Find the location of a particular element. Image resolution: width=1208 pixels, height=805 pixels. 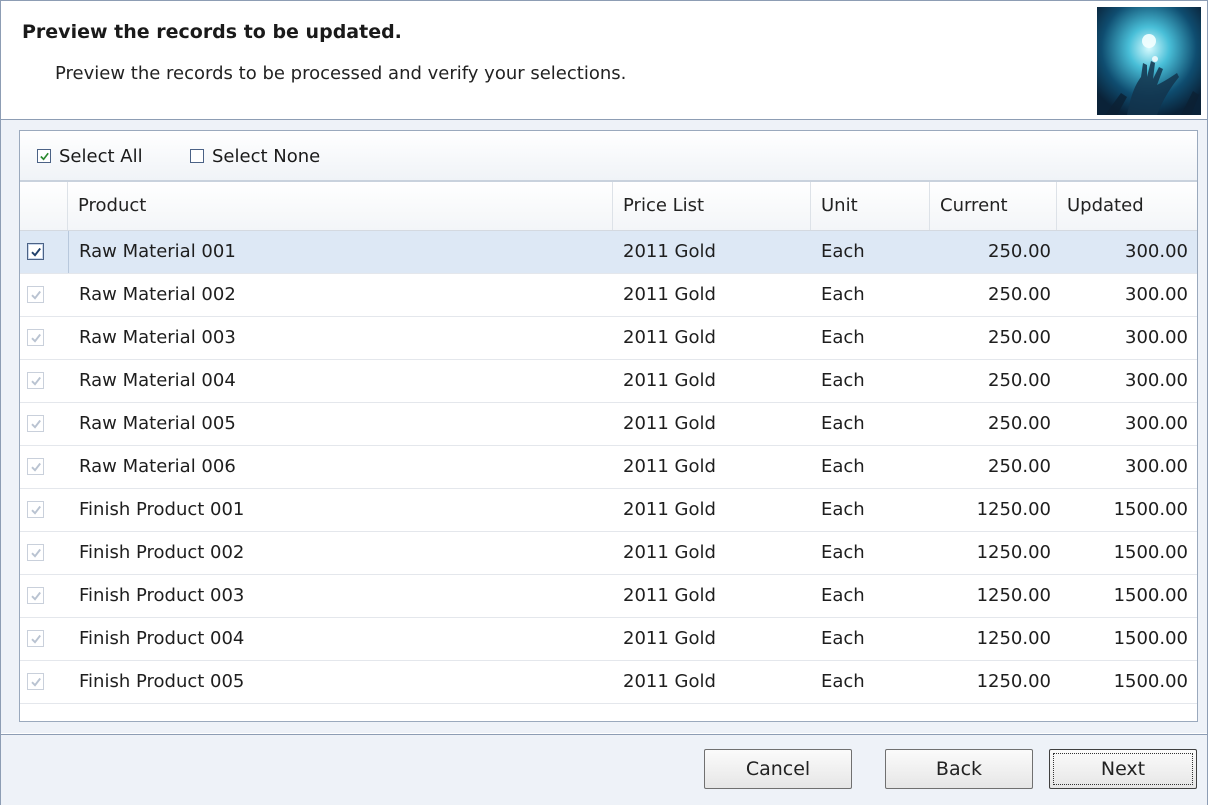

back-button: Back is located at coordinates (959, 769).